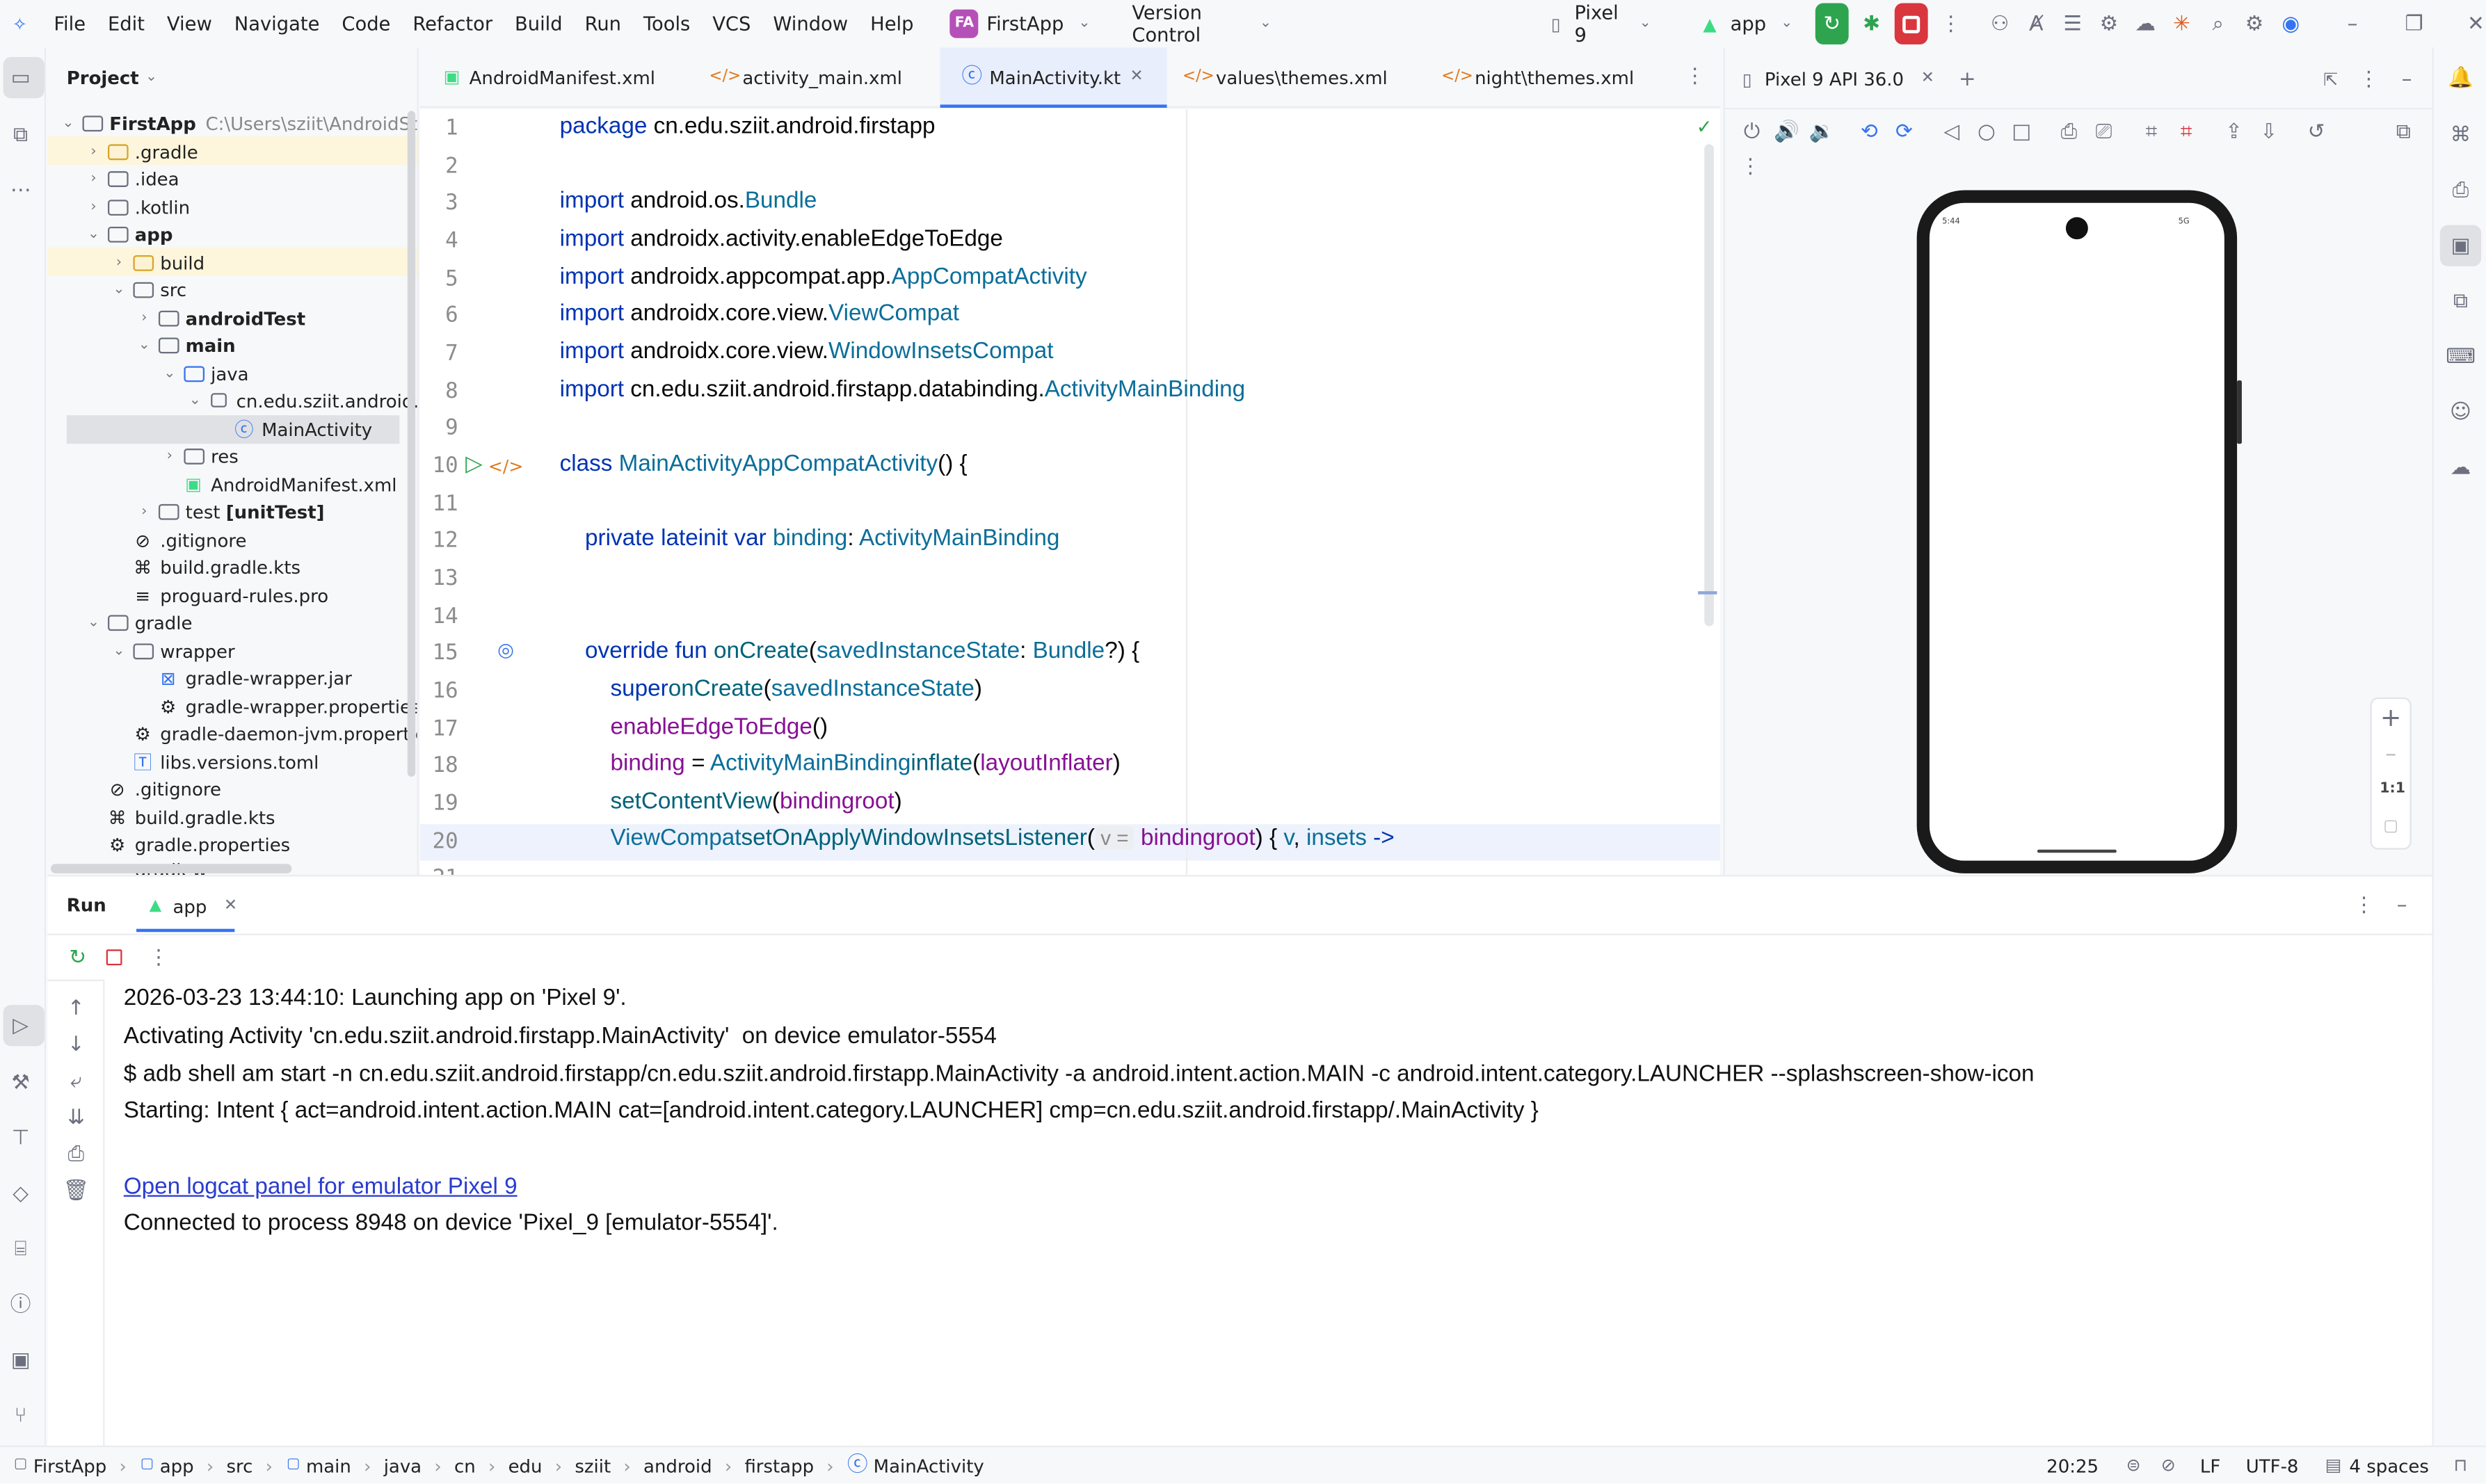 The height and width of the screenshot is (1484, 2486). I want to click on device-manager-icon: ⚇, so click(1999, 23).